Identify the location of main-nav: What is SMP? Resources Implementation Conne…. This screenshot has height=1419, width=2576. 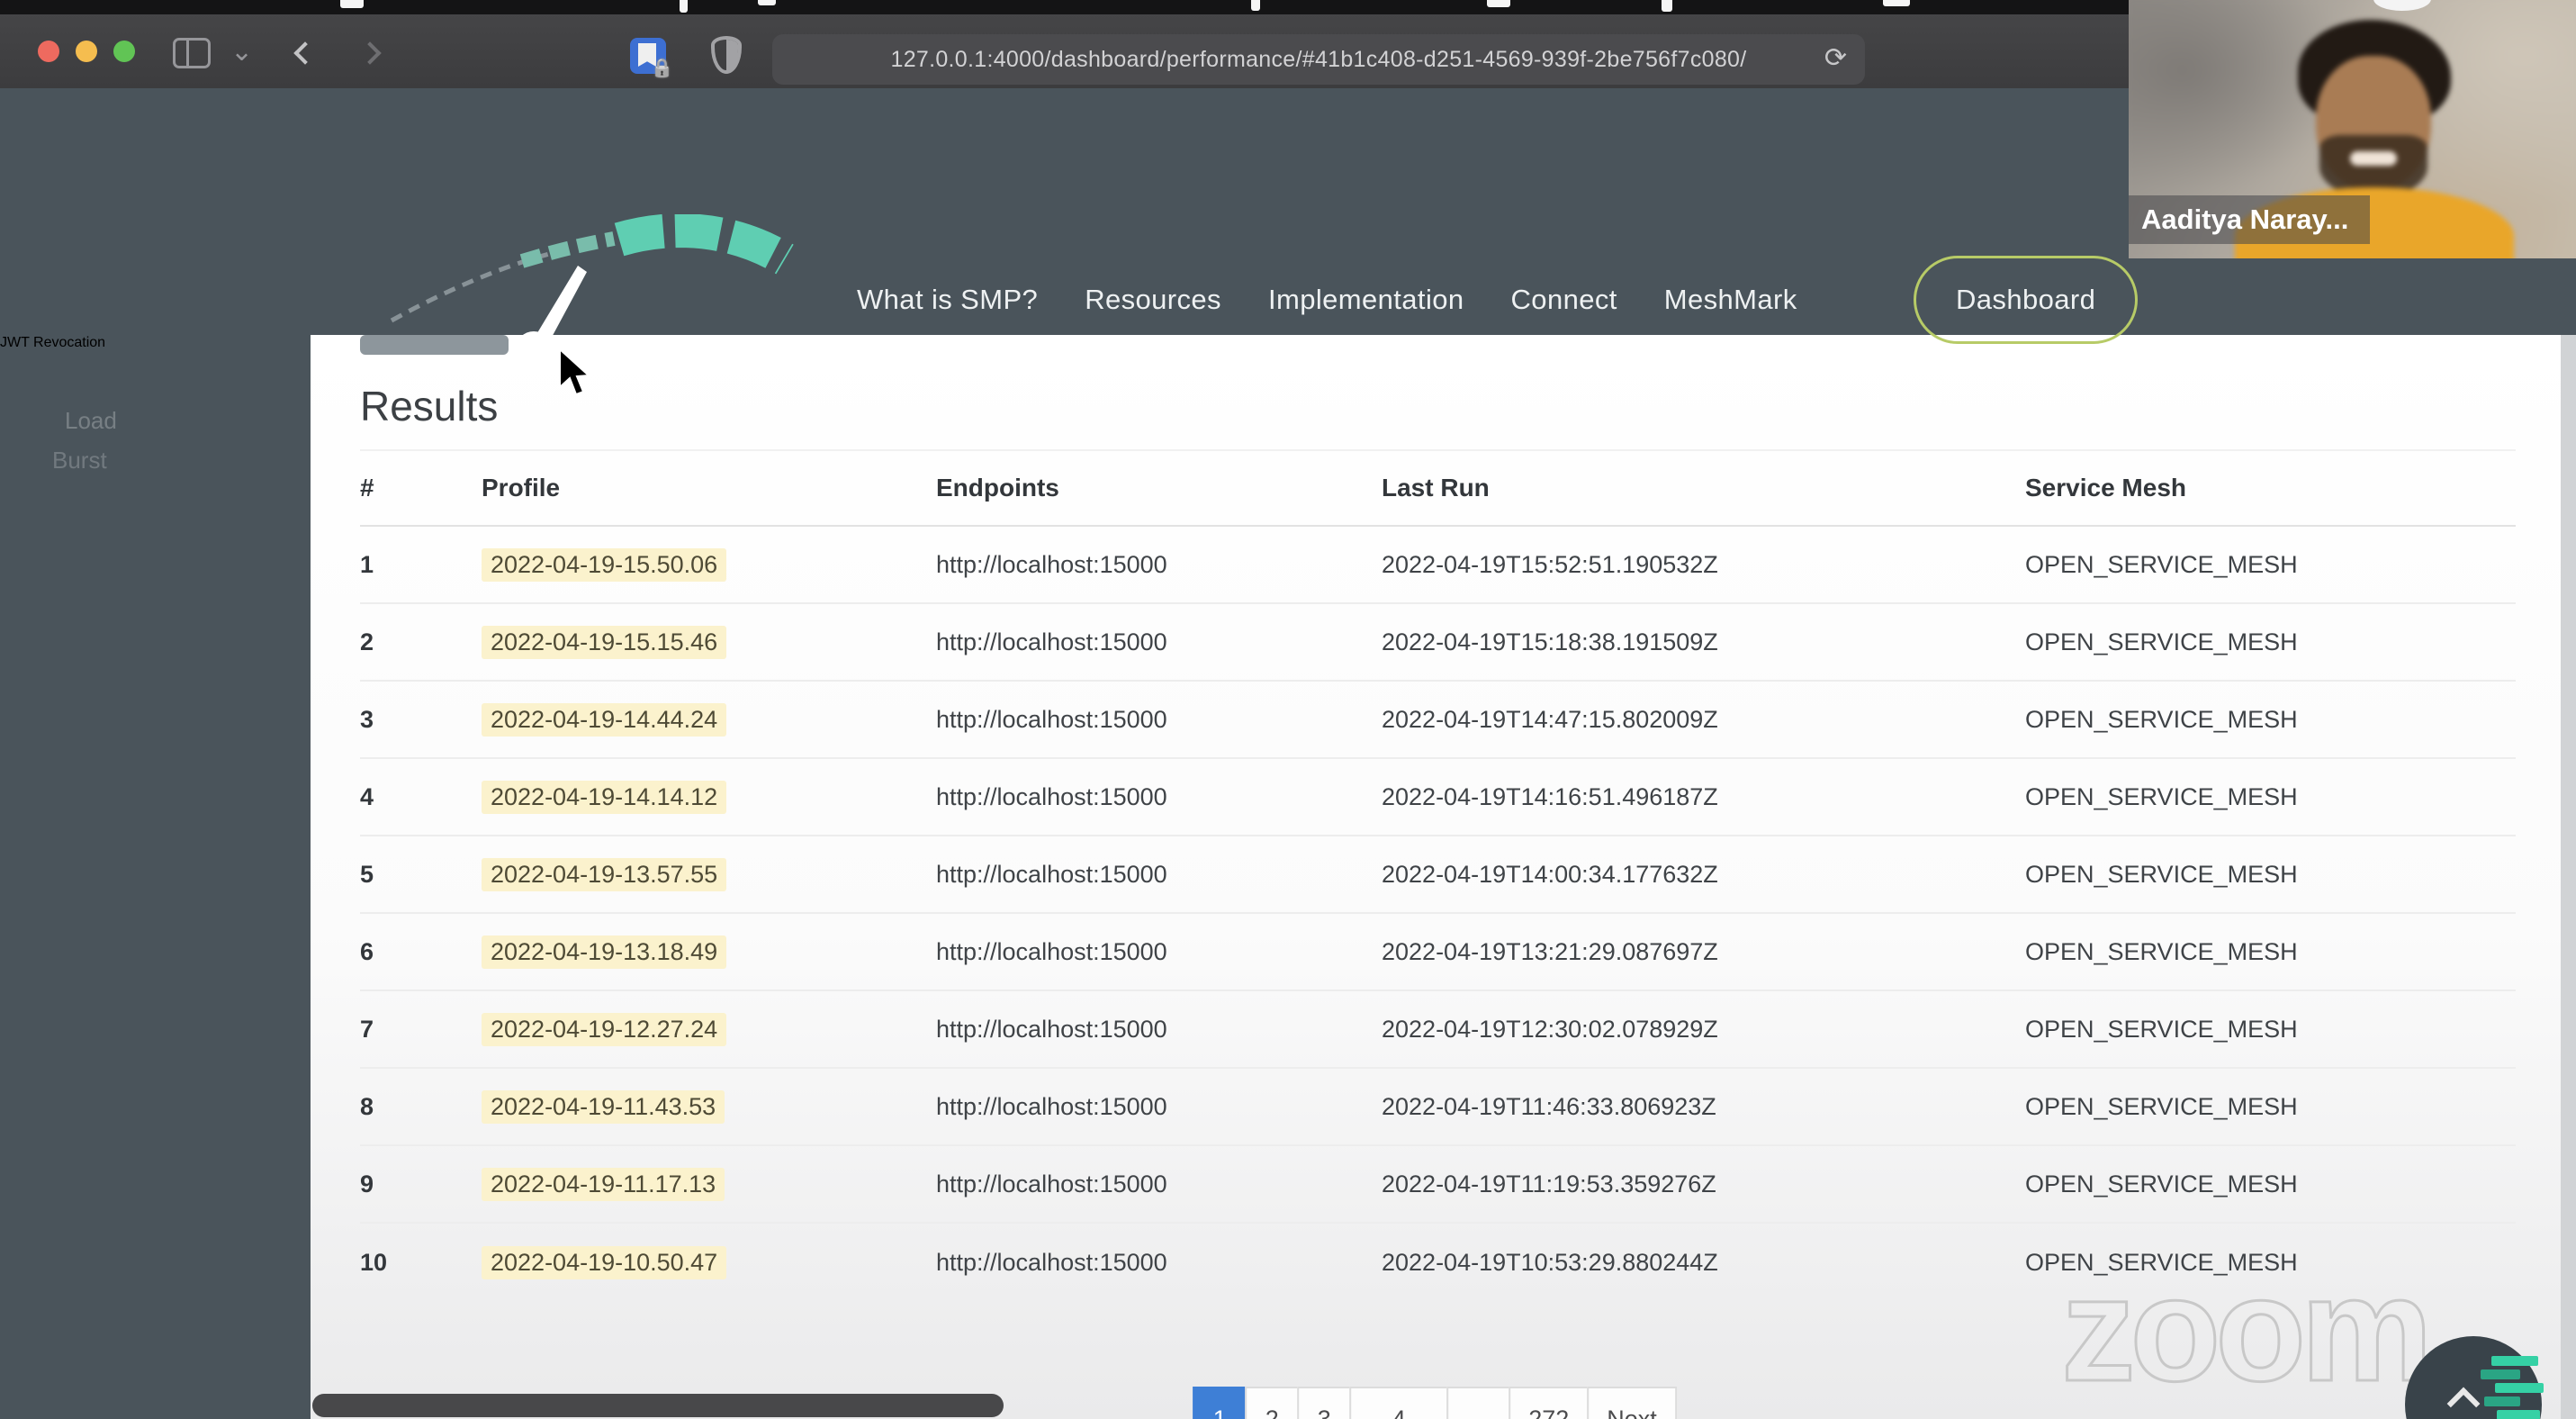
(1327, 299).